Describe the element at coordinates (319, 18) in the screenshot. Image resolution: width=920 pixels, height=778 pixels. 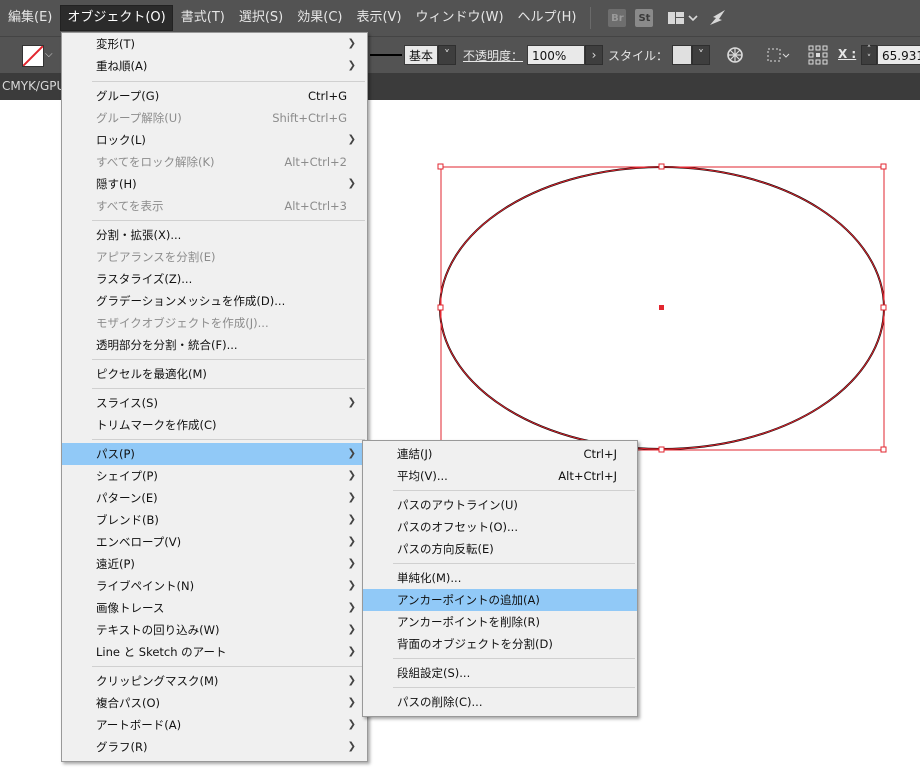
I see `menu-effect: 効果(C)` at that location.